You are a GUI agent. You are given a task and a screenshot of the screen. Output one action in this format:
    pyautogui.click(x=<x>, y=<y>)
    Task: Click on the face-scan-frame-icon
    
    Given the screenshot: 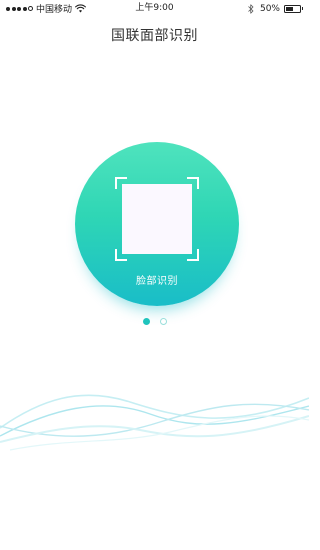 What is the action you would take?
    pyautogui.click(x=157, y=219)
    